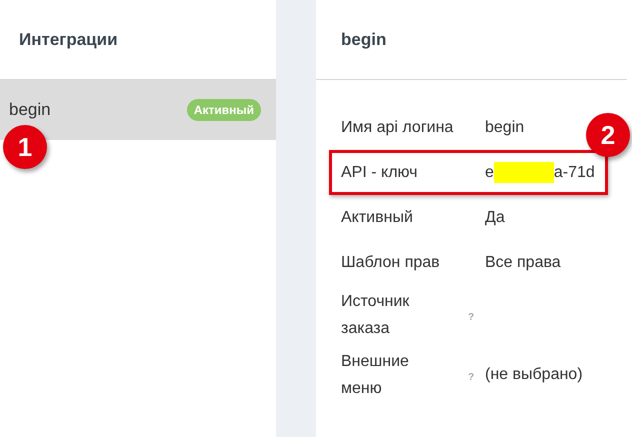 This screenshot has height=437, width=632. I want to click on field-value: (не выбрано), so click(534, 375).